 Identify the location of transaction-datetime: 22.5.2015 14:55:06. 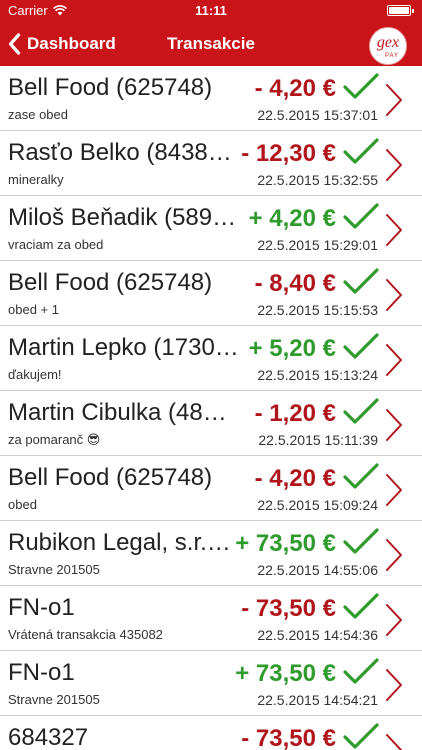
(317, 570).